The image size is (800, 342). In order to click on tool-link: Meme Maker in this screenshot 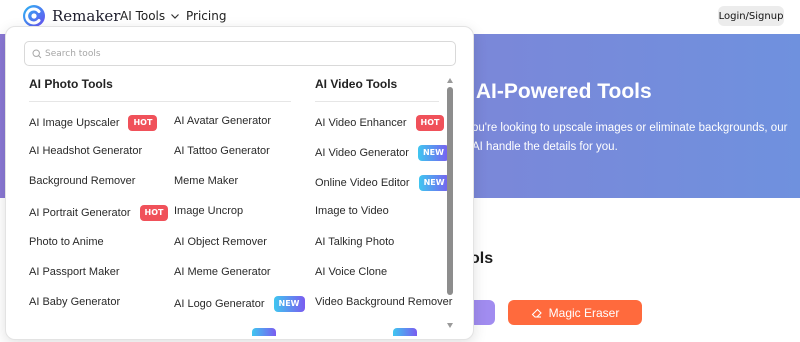, I will do `click(206, 181)`.